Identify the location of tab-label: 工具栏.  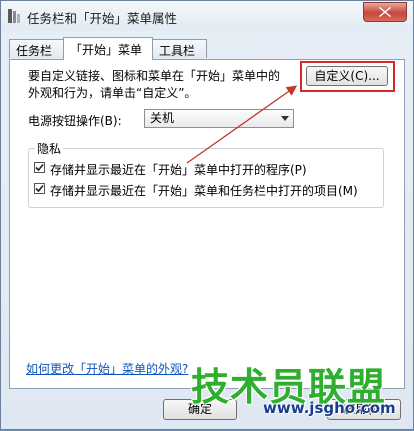
(177, 51).